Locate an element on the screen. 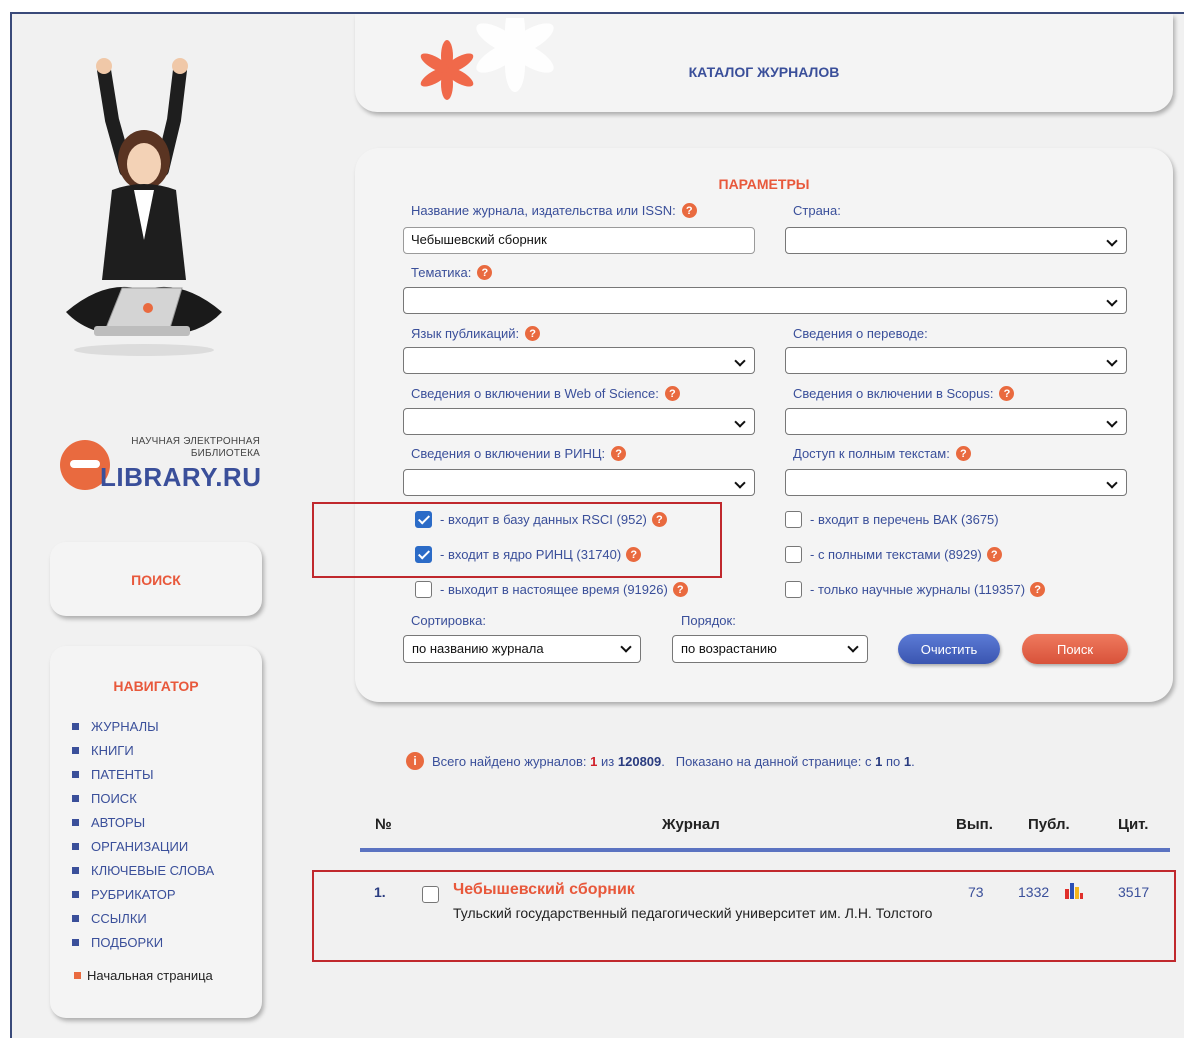  journal-name-label-text: Название журнала, издательства или ISSN: is located at coordinates (543, 210).